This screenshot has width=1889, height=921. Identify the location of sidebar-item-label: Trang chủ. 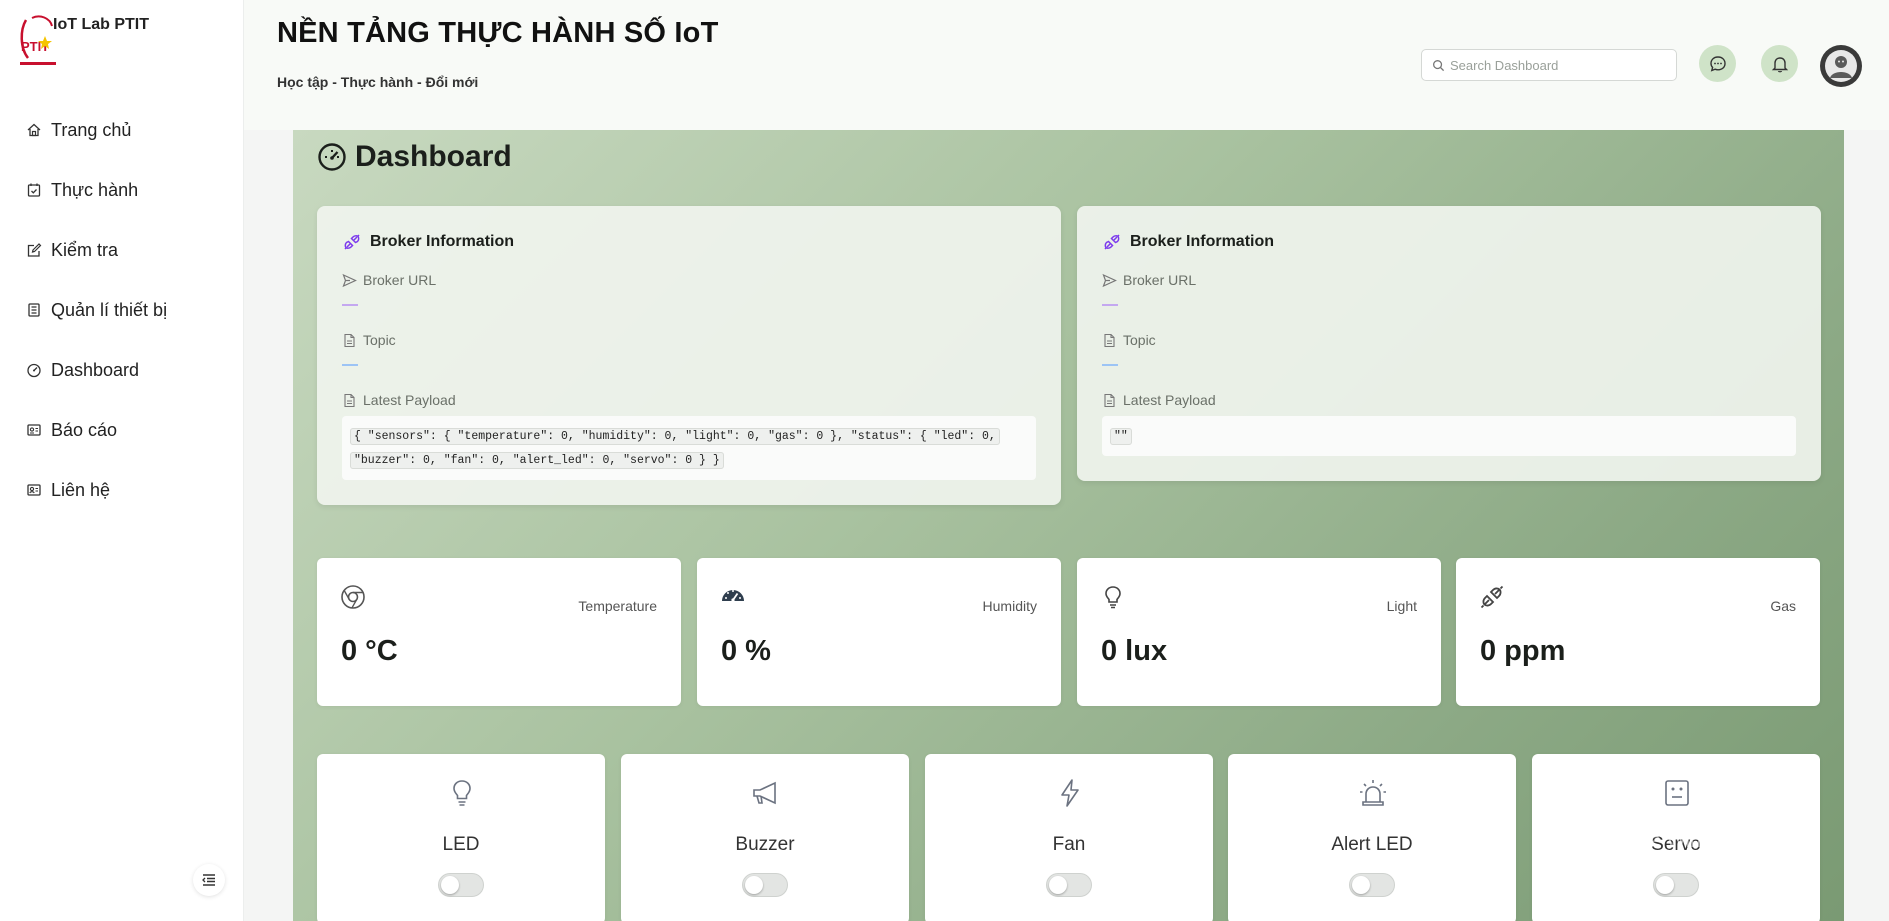
(91, 129).